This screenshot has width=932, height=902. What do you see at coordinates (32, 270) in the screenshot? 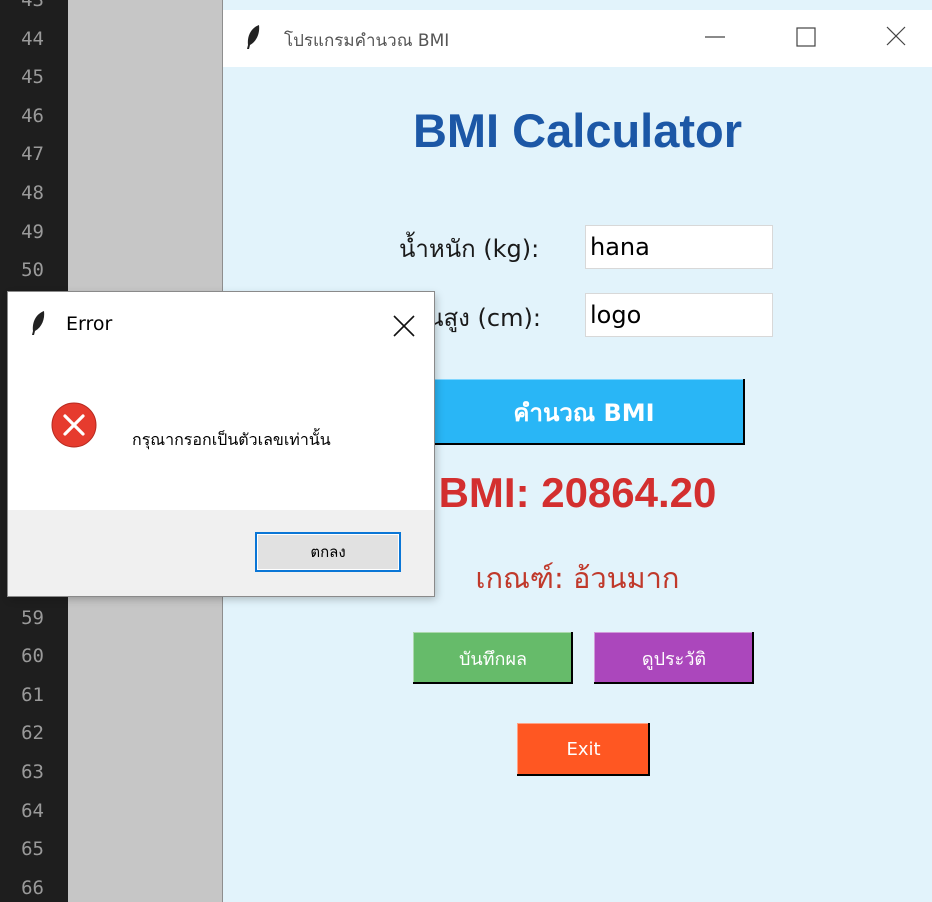
I see `line-number: 50` at bounding box center [32, 270].